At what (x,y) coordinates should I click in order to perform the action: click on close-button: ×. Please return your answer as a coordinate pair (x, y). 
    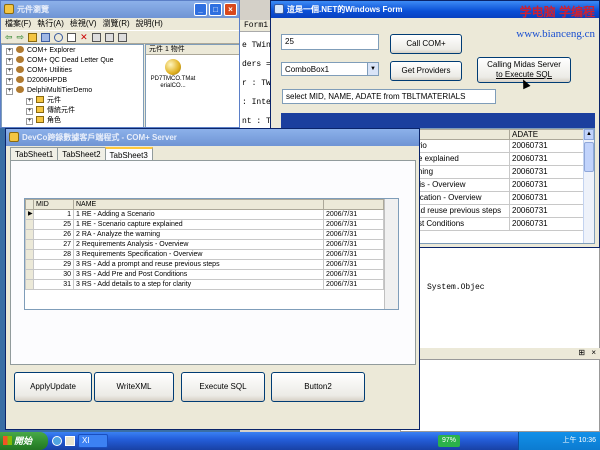
    Looking at the image, I should click on (230, 9).